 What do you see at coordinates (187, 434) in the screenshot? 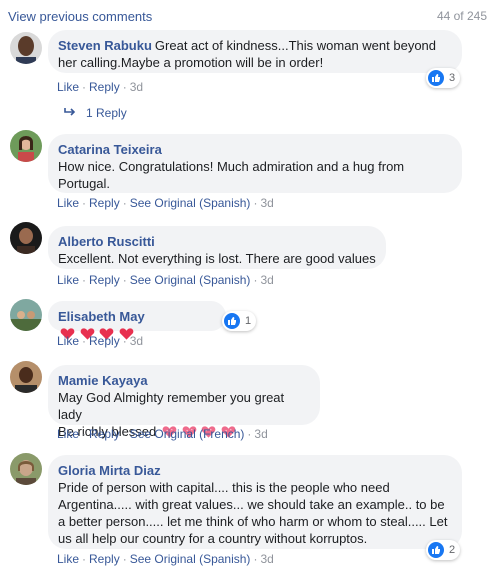
I see `see-original-link: See Original (French)` at bounding box center [187, 434].